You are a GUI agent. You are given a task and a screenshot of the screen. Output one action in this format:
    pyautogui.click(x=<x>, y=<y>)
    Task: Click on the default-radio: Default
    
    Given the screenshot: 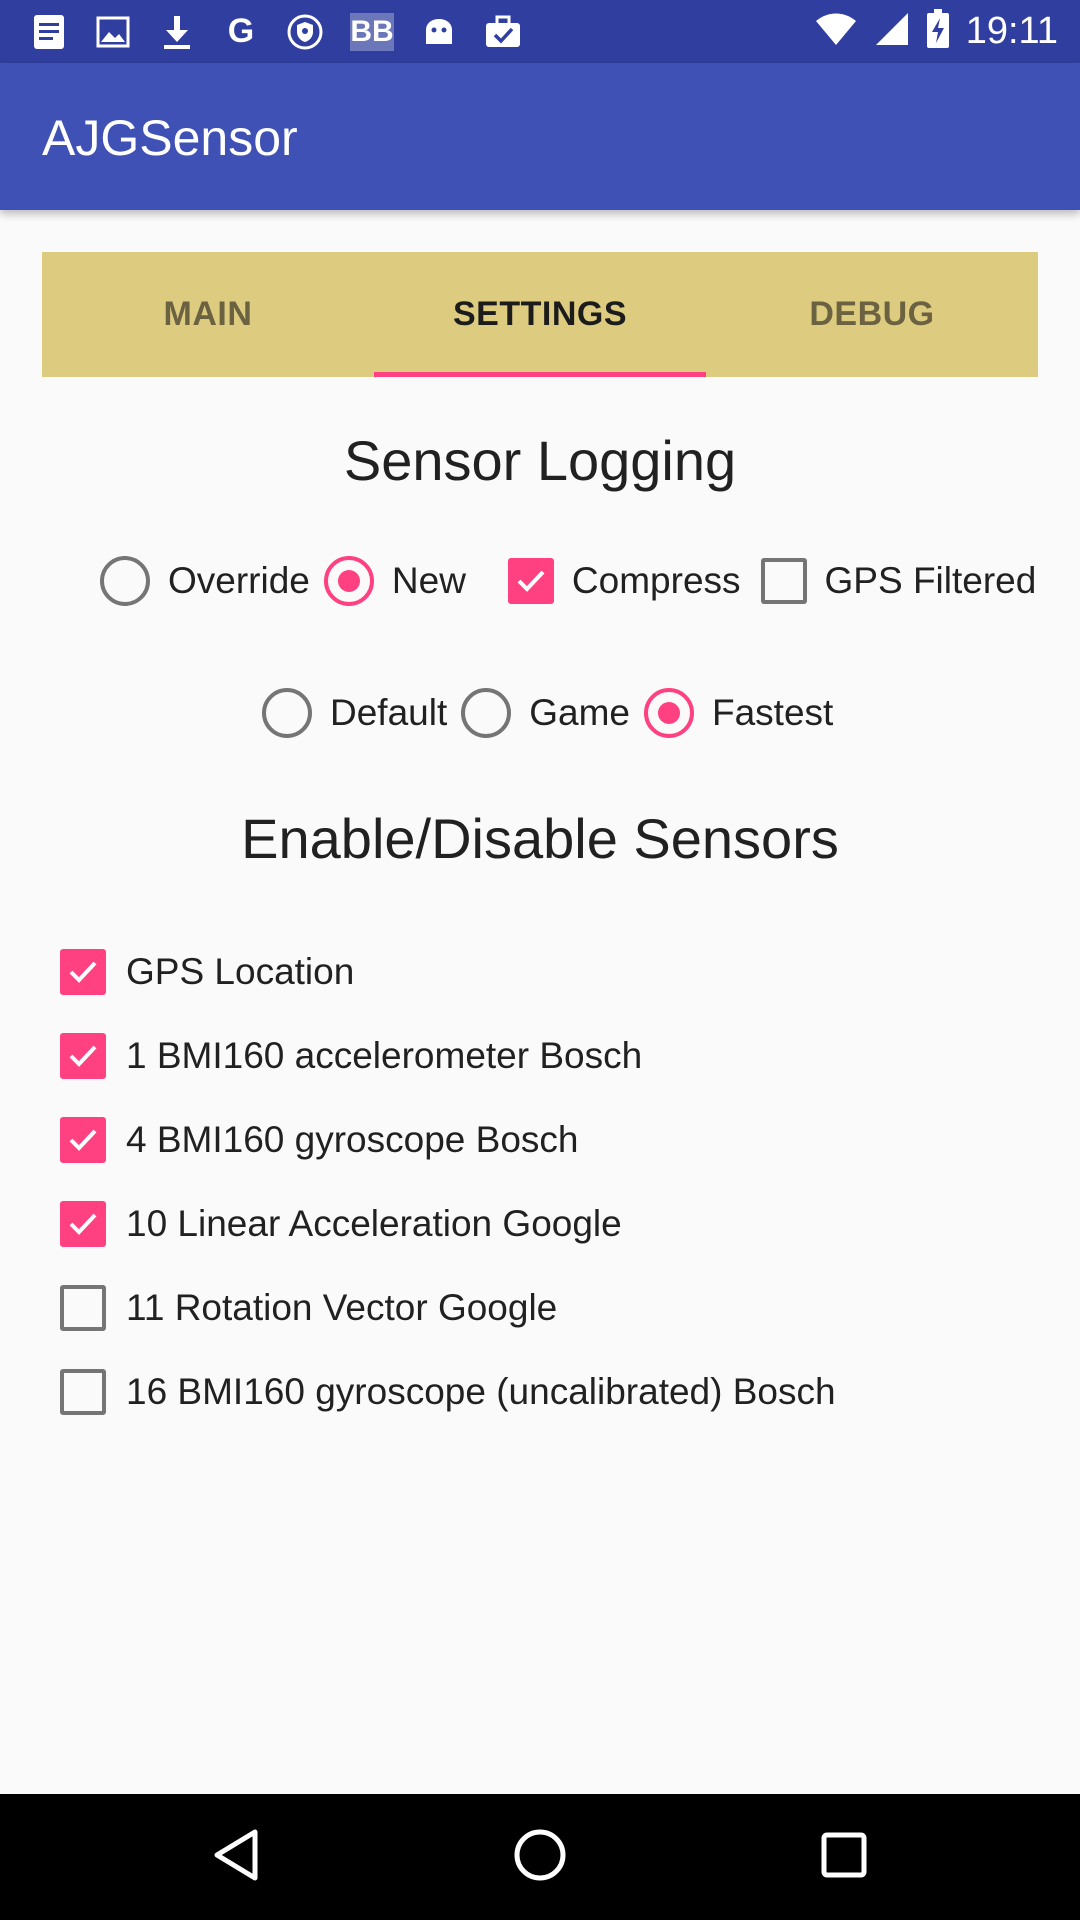 What is the action you would take?
    pyautogui.click(x=354, y=713)
    